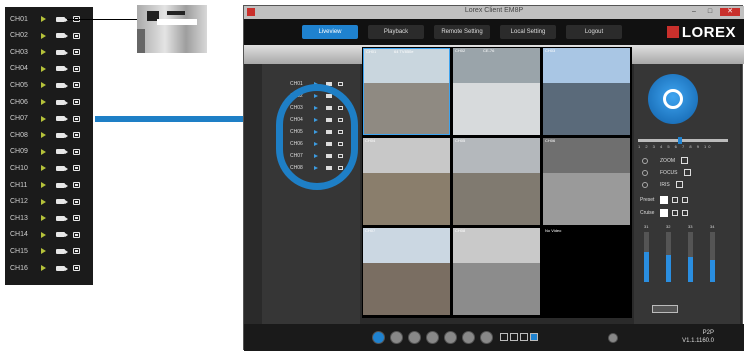  What do you see at coordinates (19, 19) in the screenshot?
I see `channel-label: CH01` at bounding box center [19, 19].